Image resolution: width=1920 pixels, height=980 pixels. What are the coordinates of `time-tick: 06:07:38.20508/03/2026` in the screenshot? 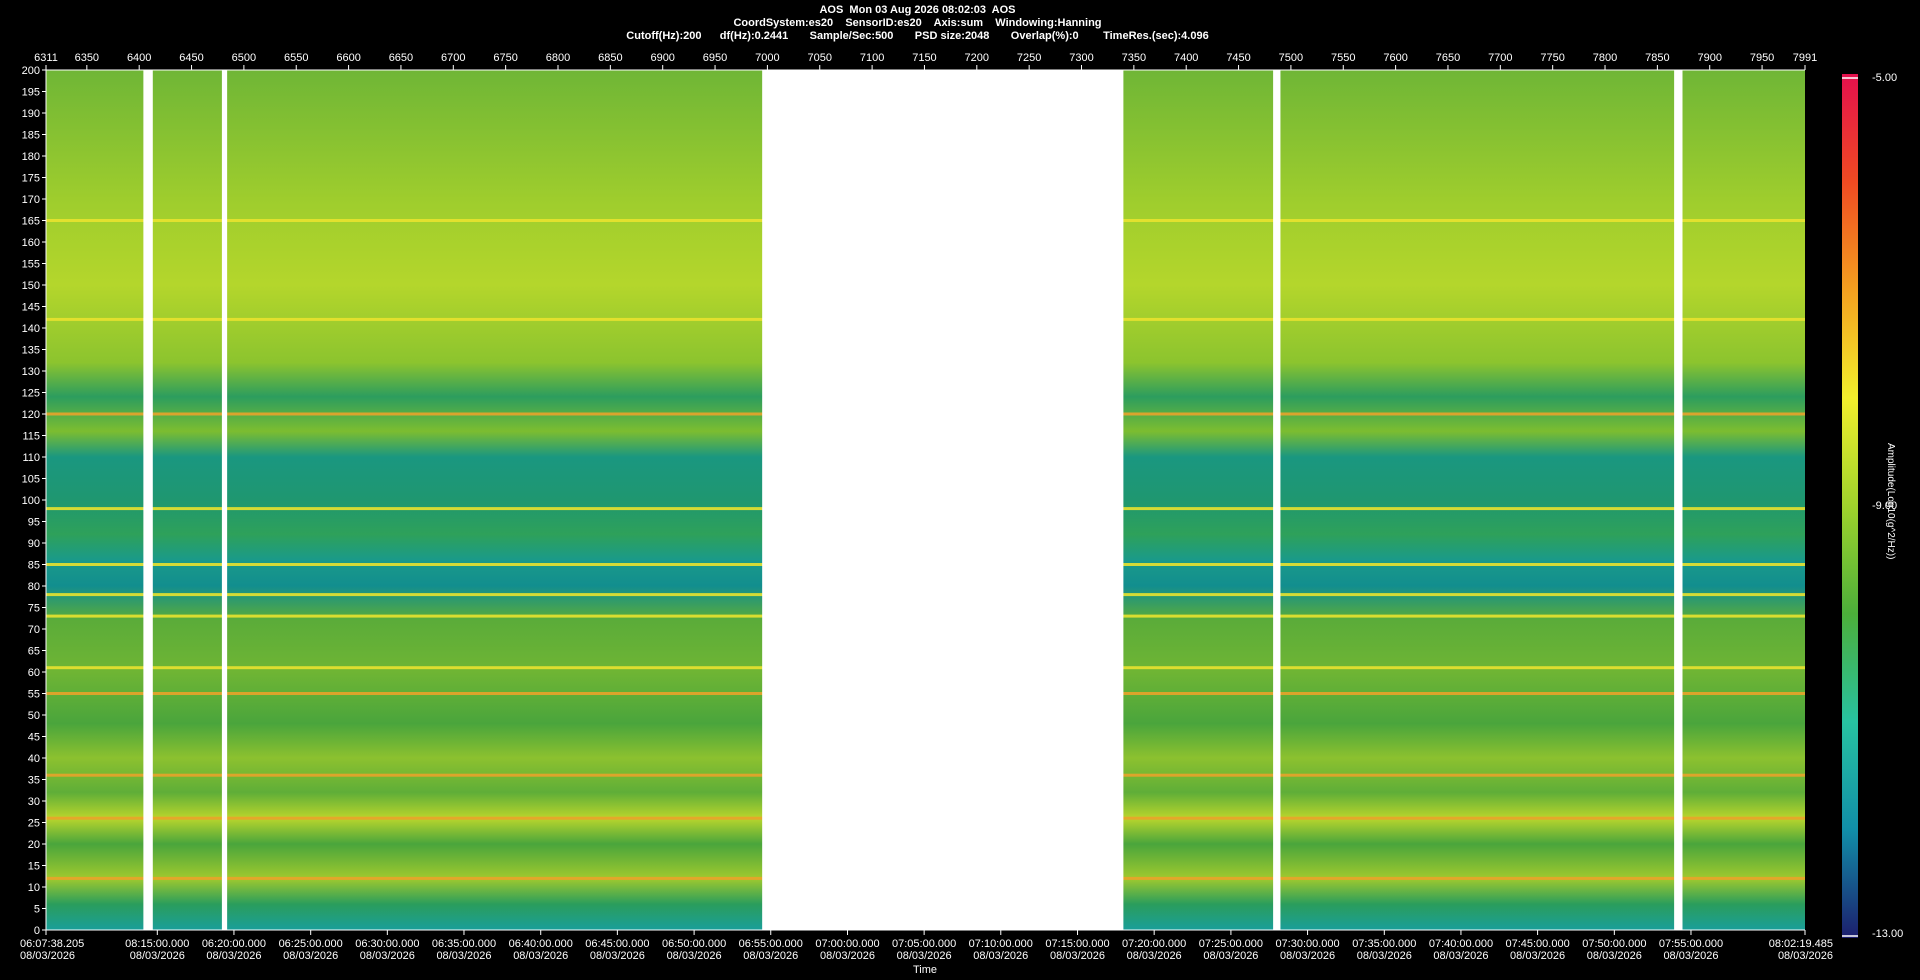 It's located at (52, 946).